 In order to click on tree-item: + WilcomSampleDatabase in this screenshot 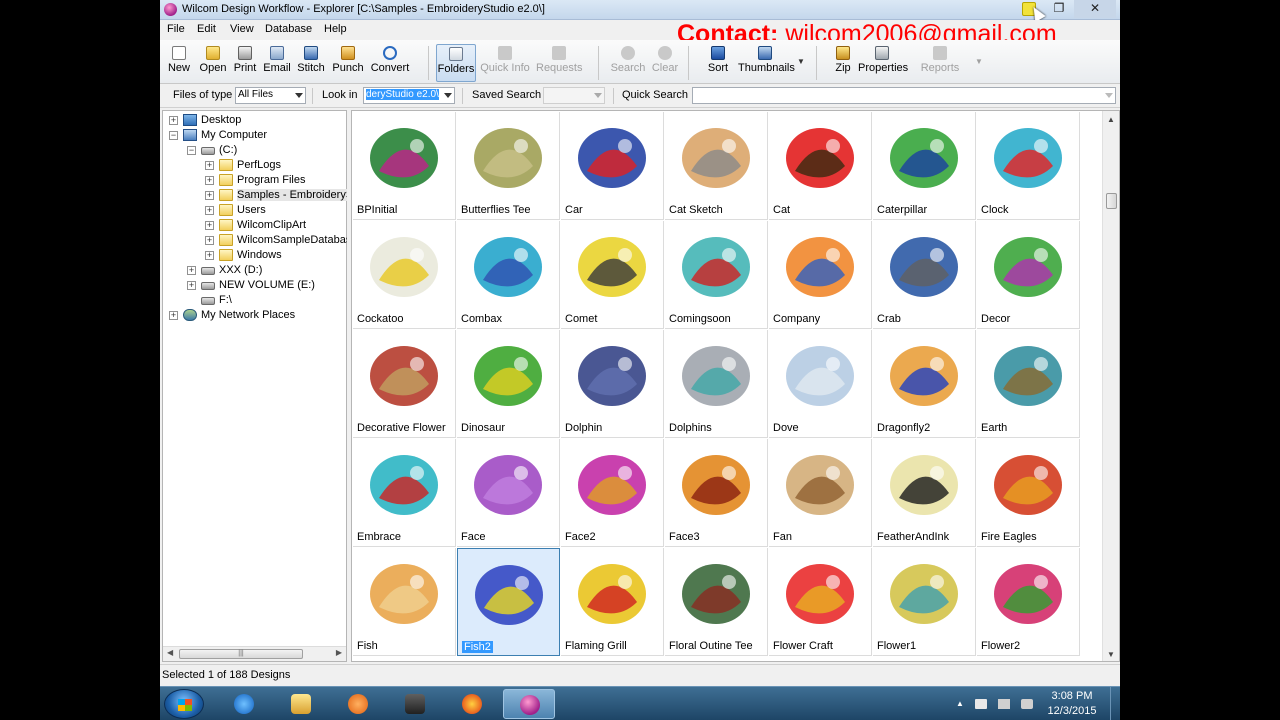, I will do `click(260, 240)`.